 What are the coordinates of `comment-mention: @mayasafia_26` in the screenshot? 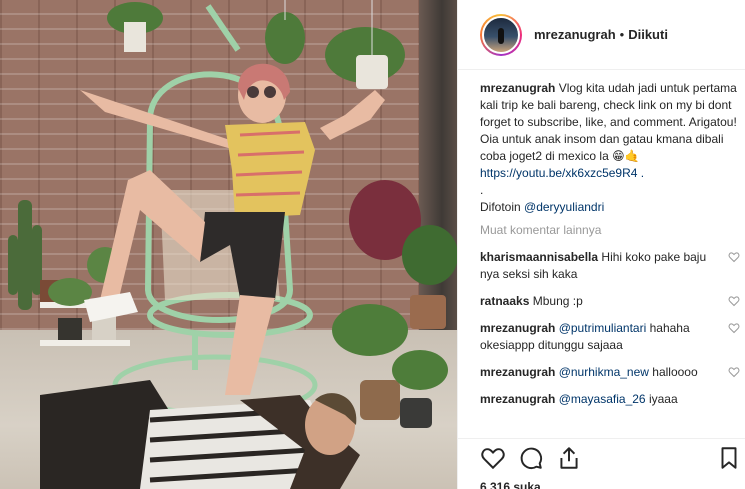 It's located at (602, 399).